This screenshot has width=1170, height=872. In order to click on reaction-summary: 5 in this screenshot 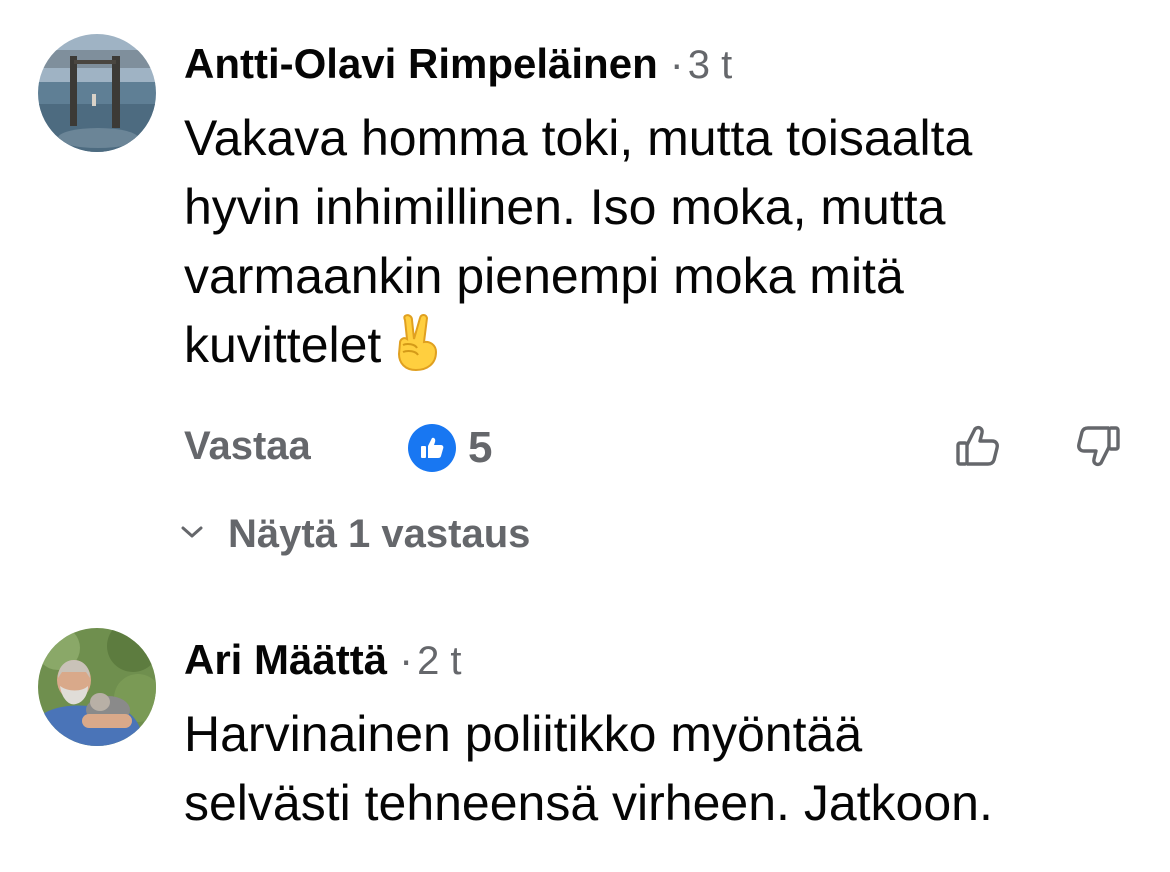, I will do `click(450, 448)`.